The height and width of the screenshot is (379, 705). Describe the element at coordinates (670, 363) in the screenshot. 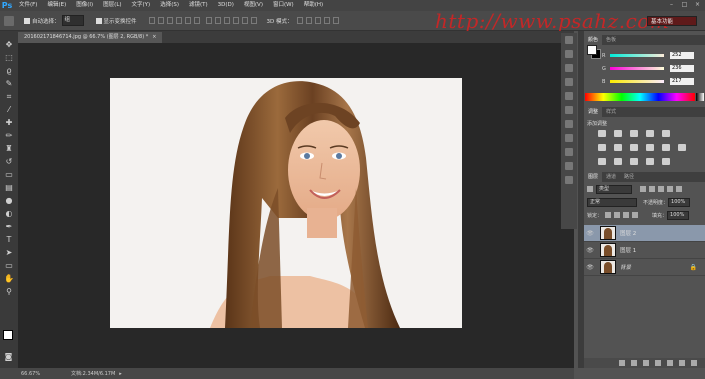

I see `new-group-icon` at that location.